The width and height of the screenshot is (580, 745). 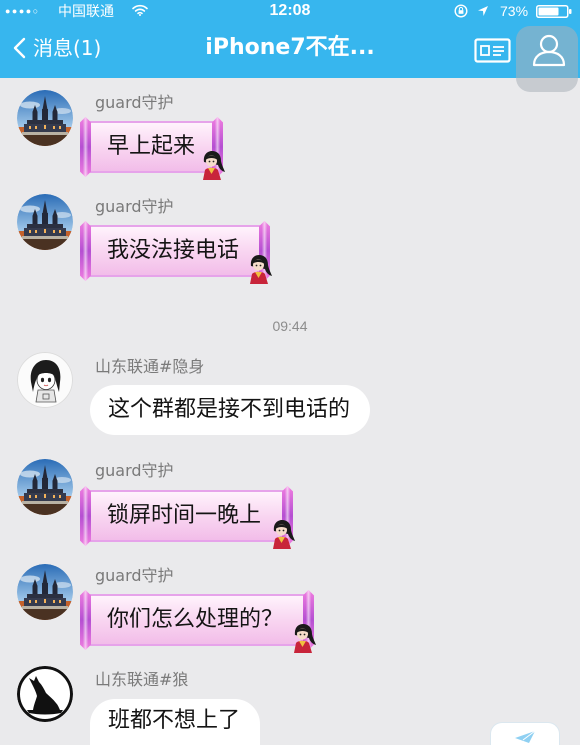 I want to click on message-bubble: 锁屏时间一晚上, so click(x=187, y=517).